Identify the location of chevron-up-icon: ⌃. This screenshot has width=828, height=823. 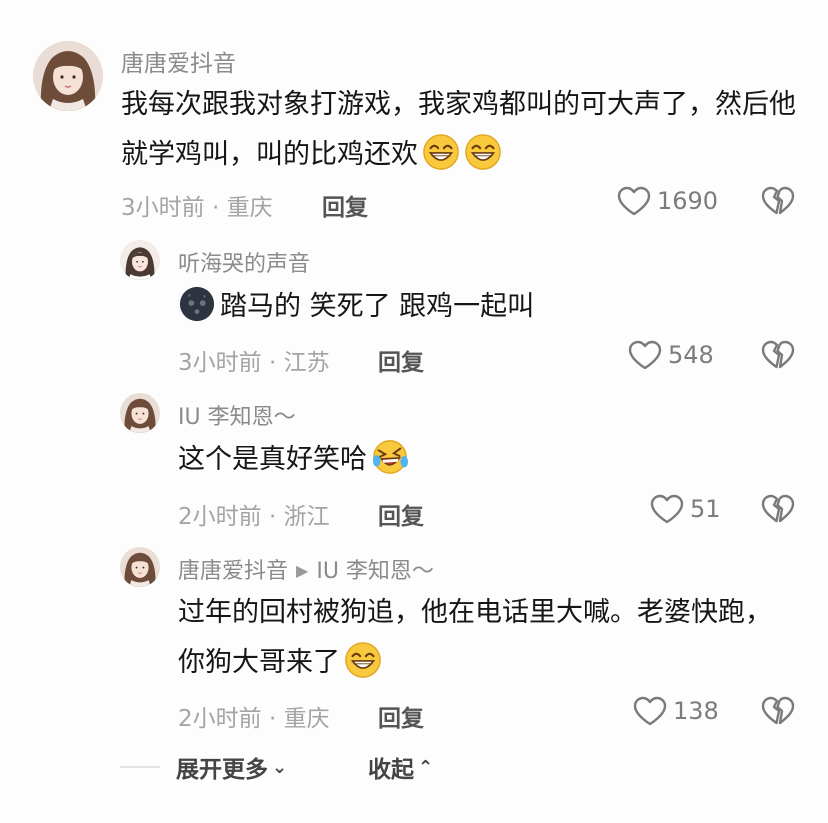
(426, 767).